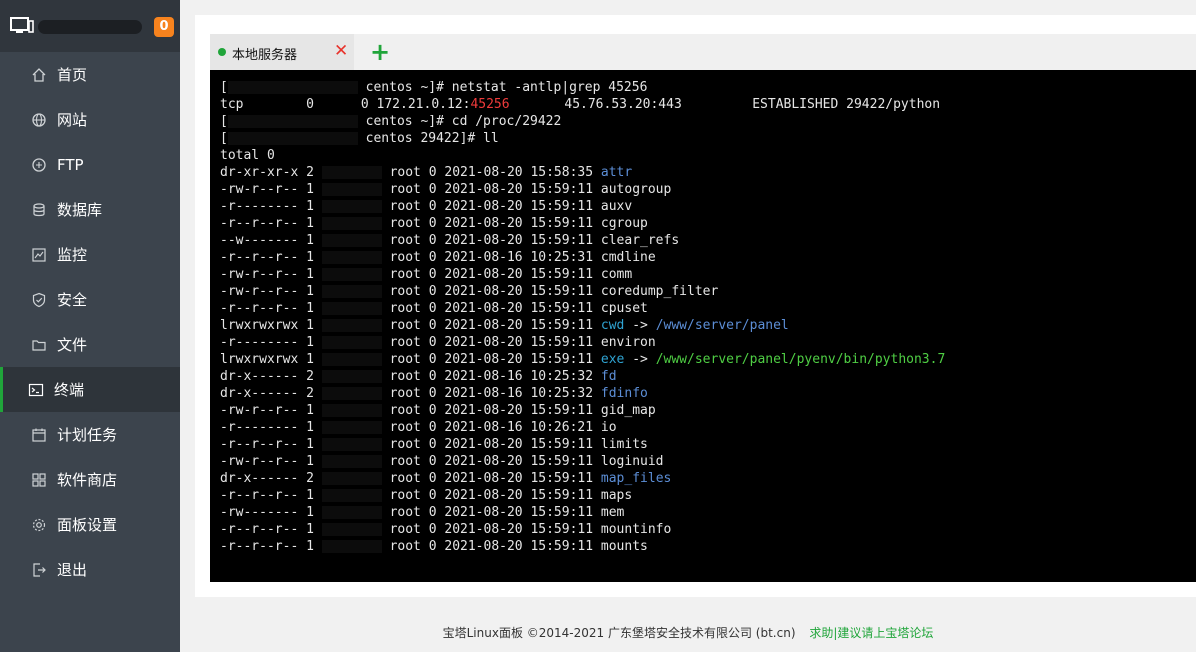  I want to click on terminal-text: fdinfo, so click(624, 393).